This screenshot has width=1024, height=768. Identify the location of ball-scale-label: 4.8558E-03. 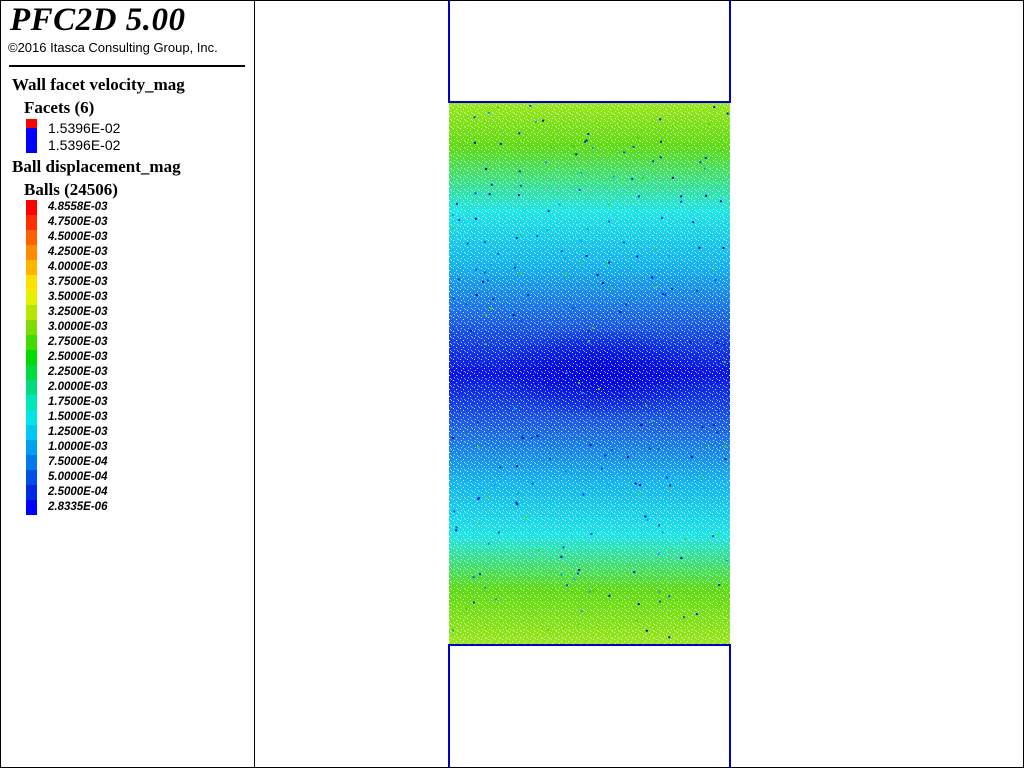
(78, 207).